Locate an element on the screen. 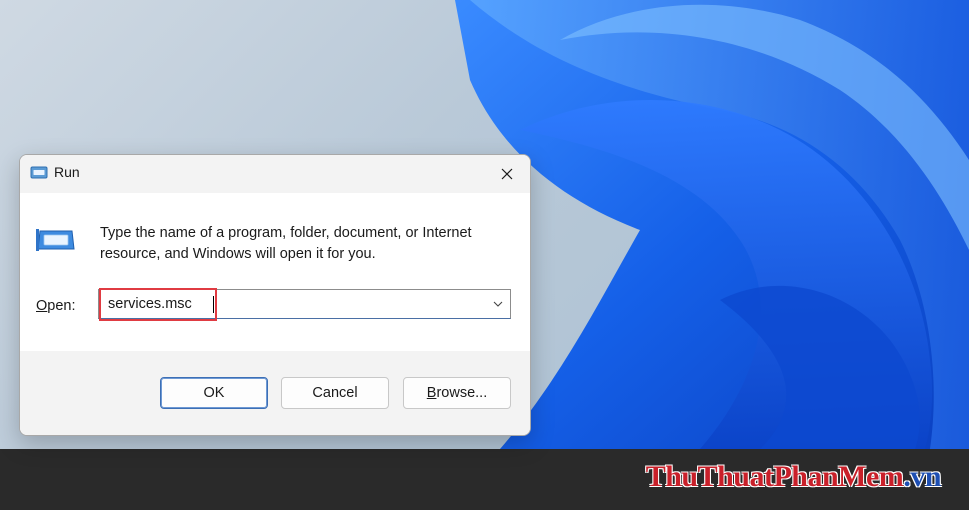 This screenshot has width=969, height=510. window-title: Run is located at coordinates (67, 172).